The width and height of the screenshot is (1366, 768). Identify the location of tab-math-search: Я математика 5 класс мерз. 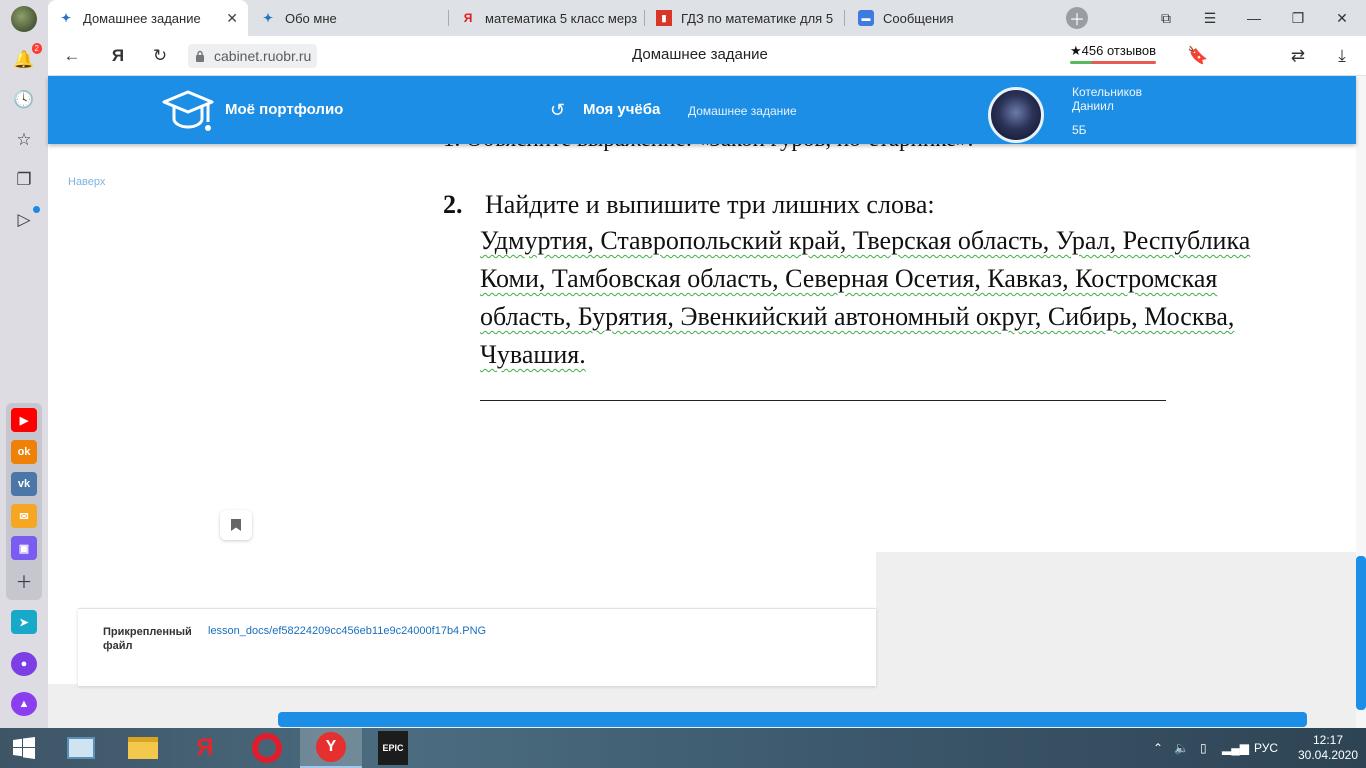
(546, 18).